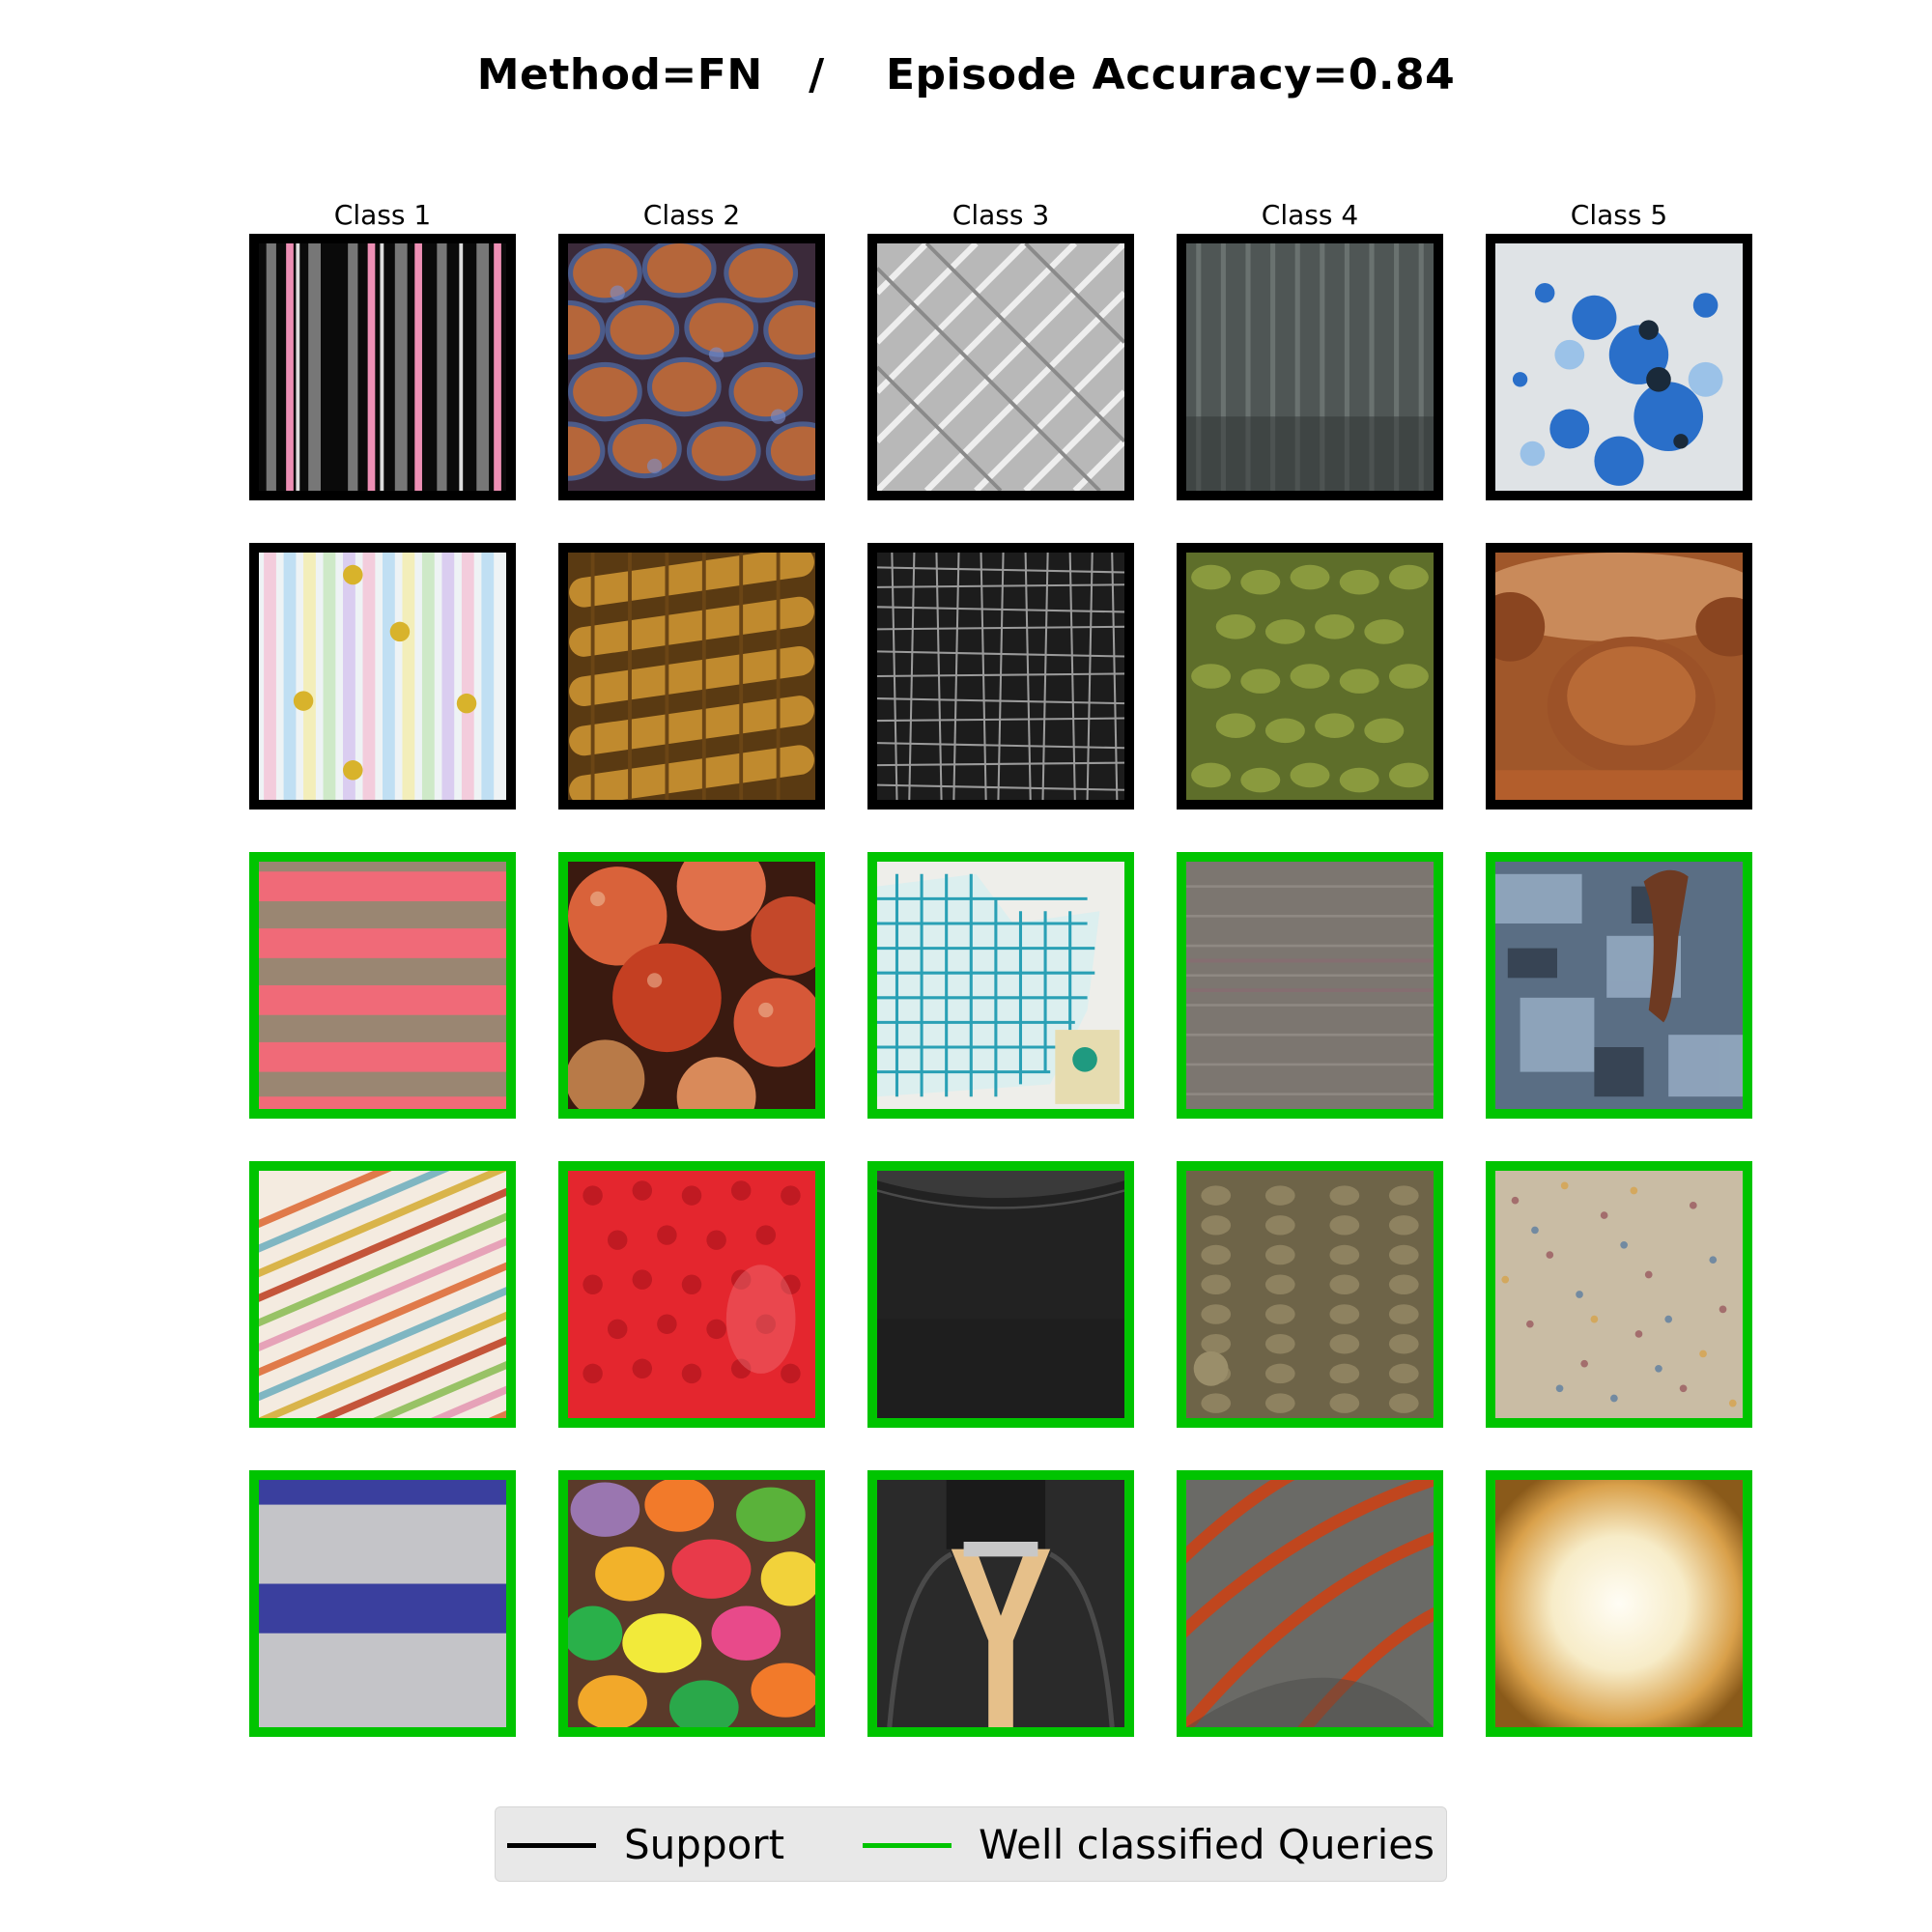 Image resolution: width=1932 pixels, height=1932 pixels. What do you see at coordinates (1619, 215) in the screenshot?
I see `column-label-class-5: Class 5` at bounding box center [1619, 215].